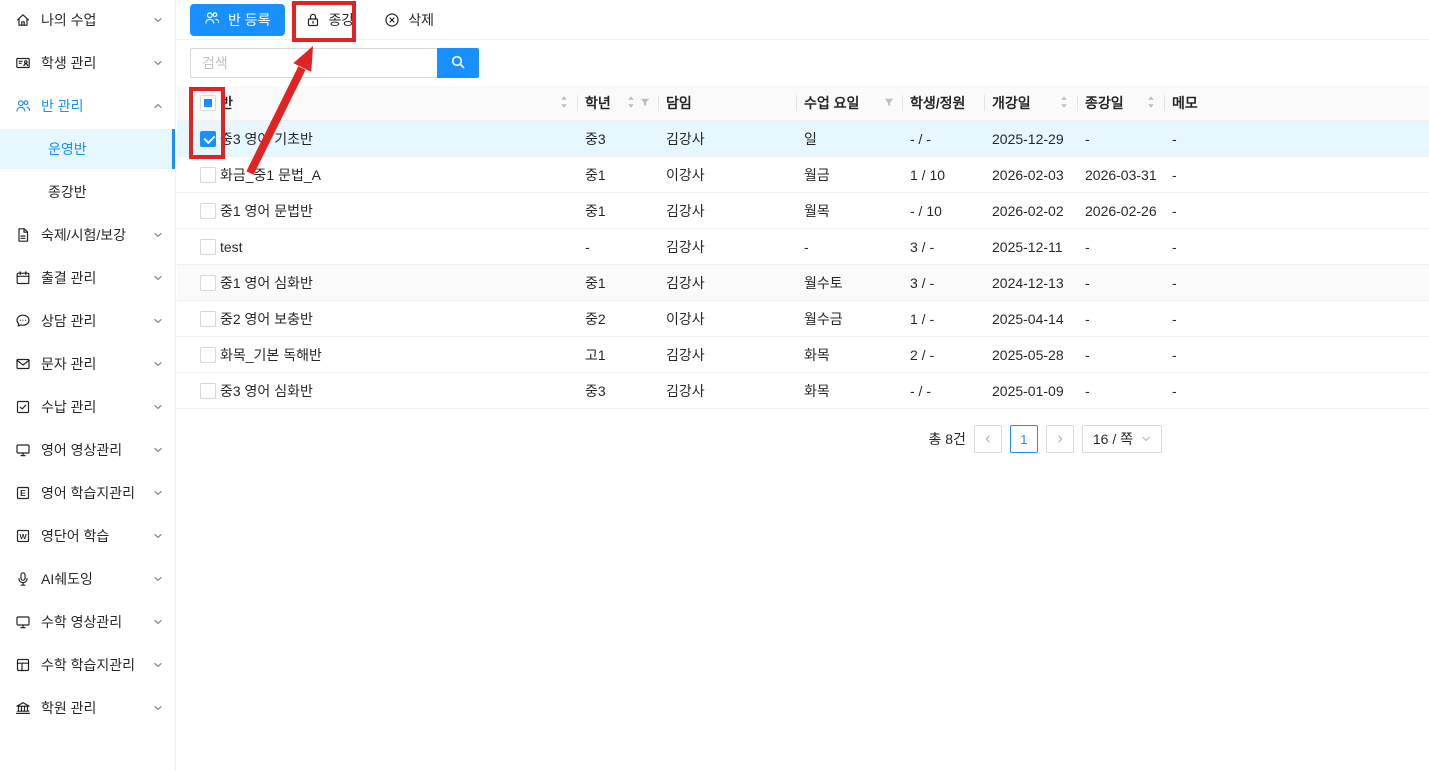 Image resolution: width=1429 pixels, height=771 pixels. What do you see at coordinates (313, 63) in the screenshot?
I see `search-input` at bounding box center [313, 63].